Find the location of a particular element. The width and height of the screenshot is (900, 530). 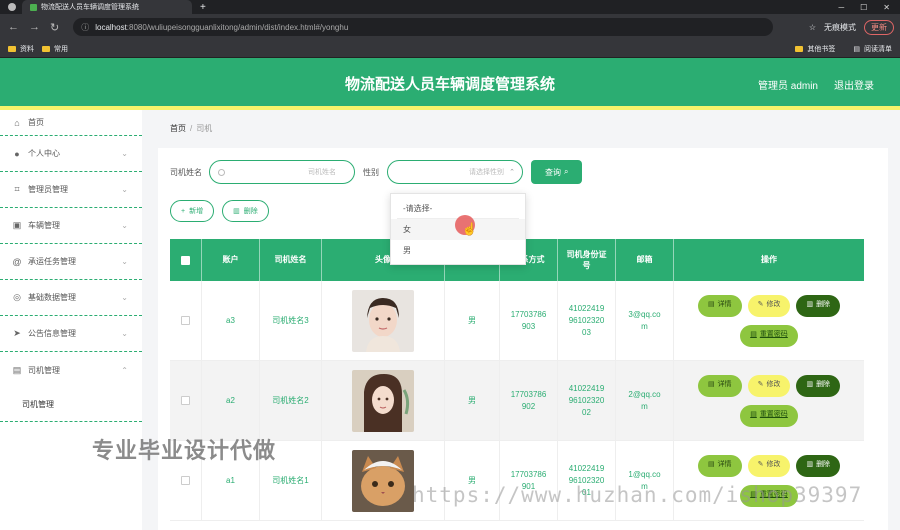

forward-icon: → is located at coordinates (34, 27).